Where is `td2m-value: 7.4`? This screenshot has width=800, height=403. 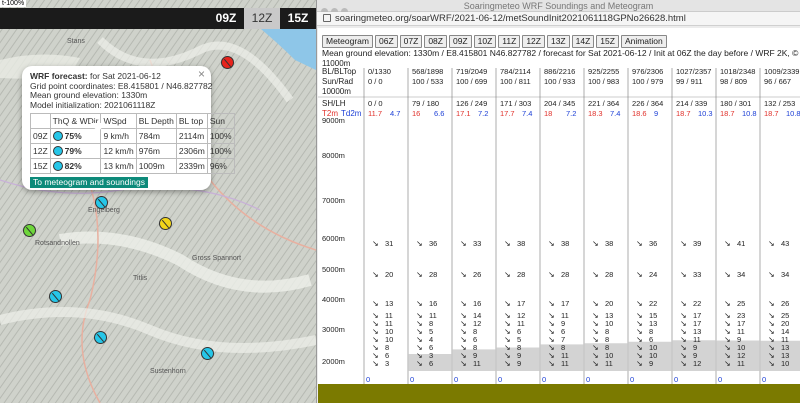 td2m-value: 7.4 is located at coordinates (615, 113).